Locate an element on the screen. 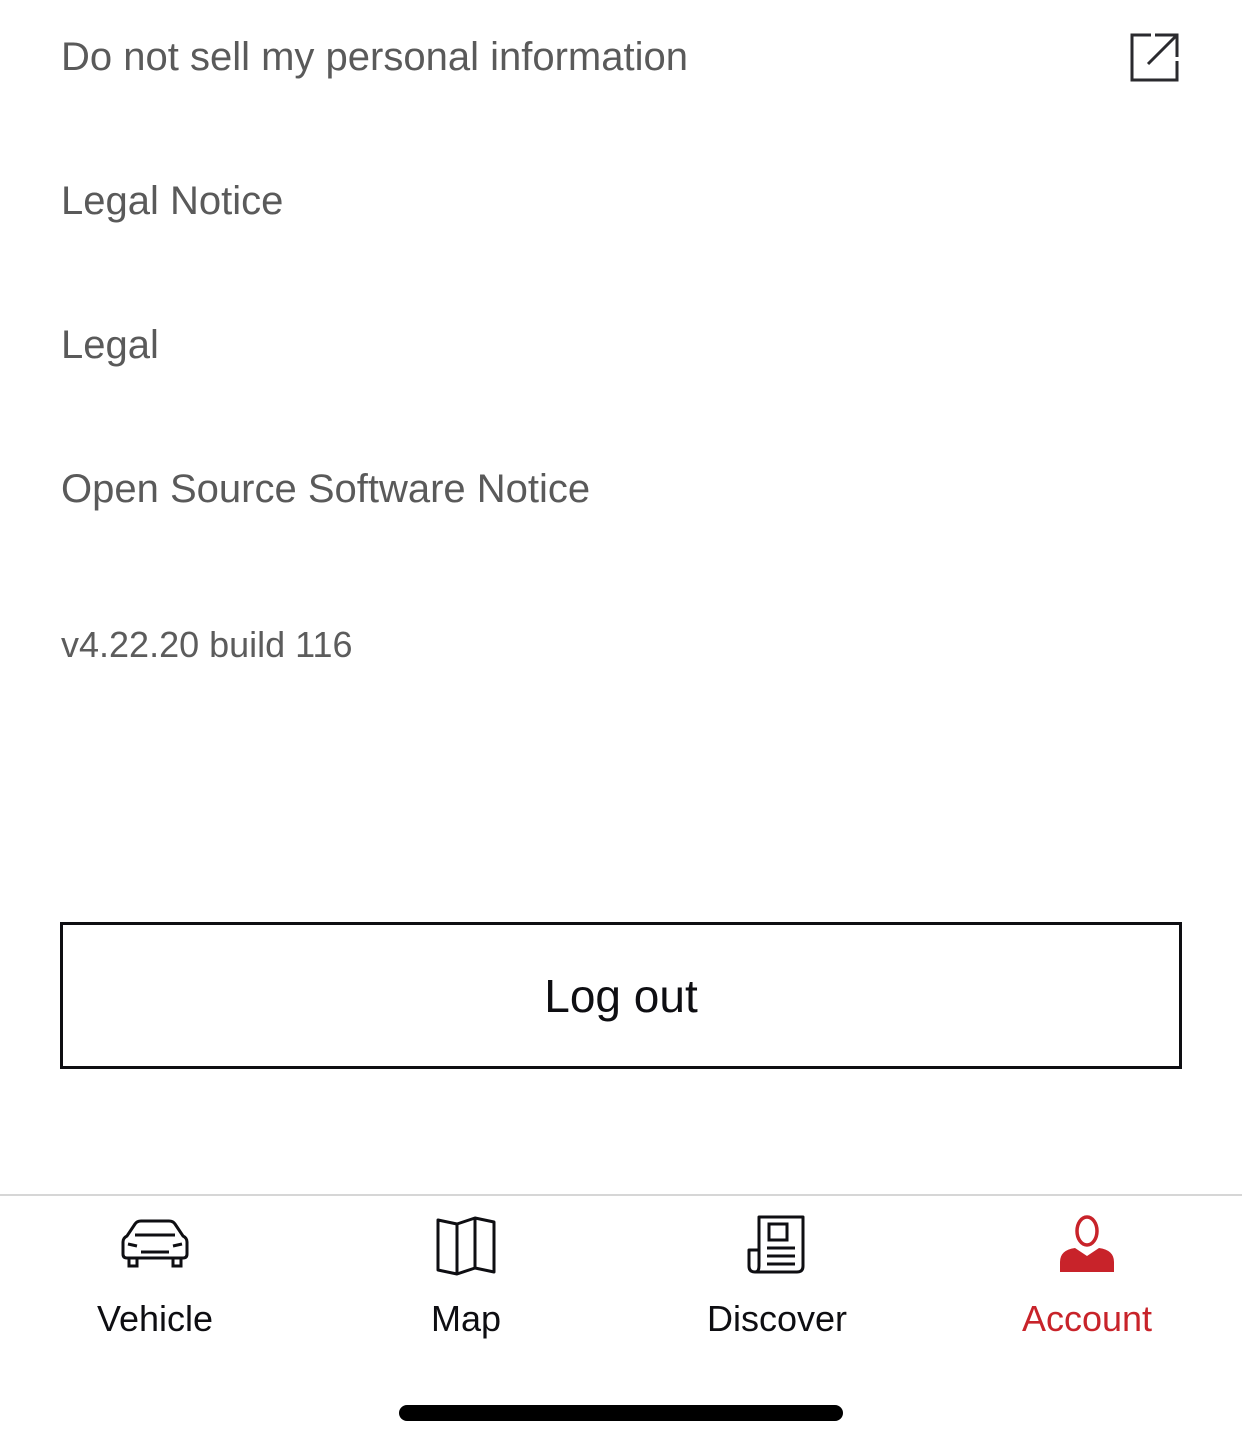 The height and width of the screenshot is (1447, 1242). person-icon is located at coordinates (1087, 1243).